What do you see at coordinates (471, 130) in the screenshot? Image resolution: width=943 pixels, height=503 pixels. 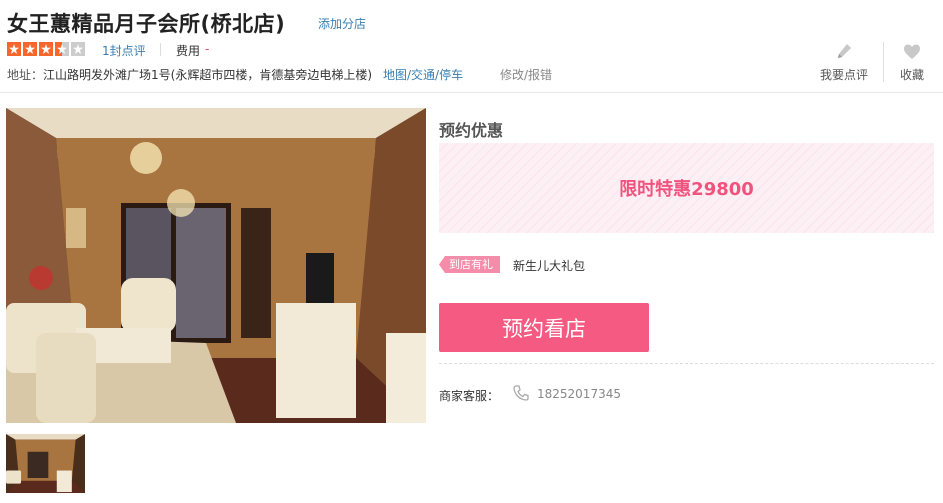 I see `booking-section-title: 预约优惠` at bounding box center [471, 130].